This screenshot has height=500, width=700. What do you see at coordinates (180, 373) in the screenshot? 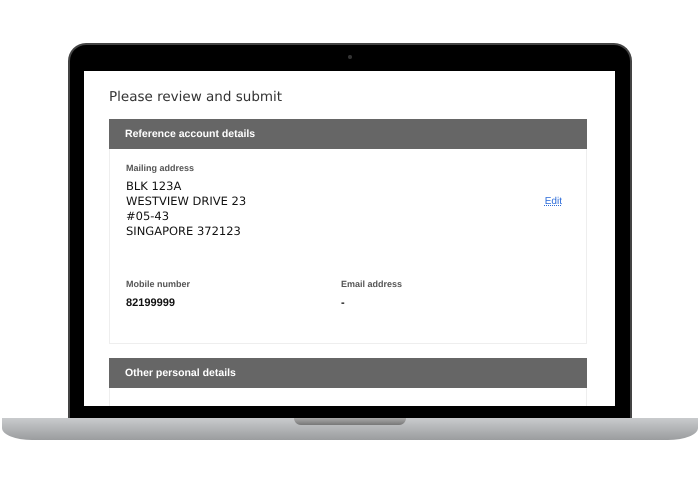
I see `section-title: Other personal details` at bounding box center [180, 373].